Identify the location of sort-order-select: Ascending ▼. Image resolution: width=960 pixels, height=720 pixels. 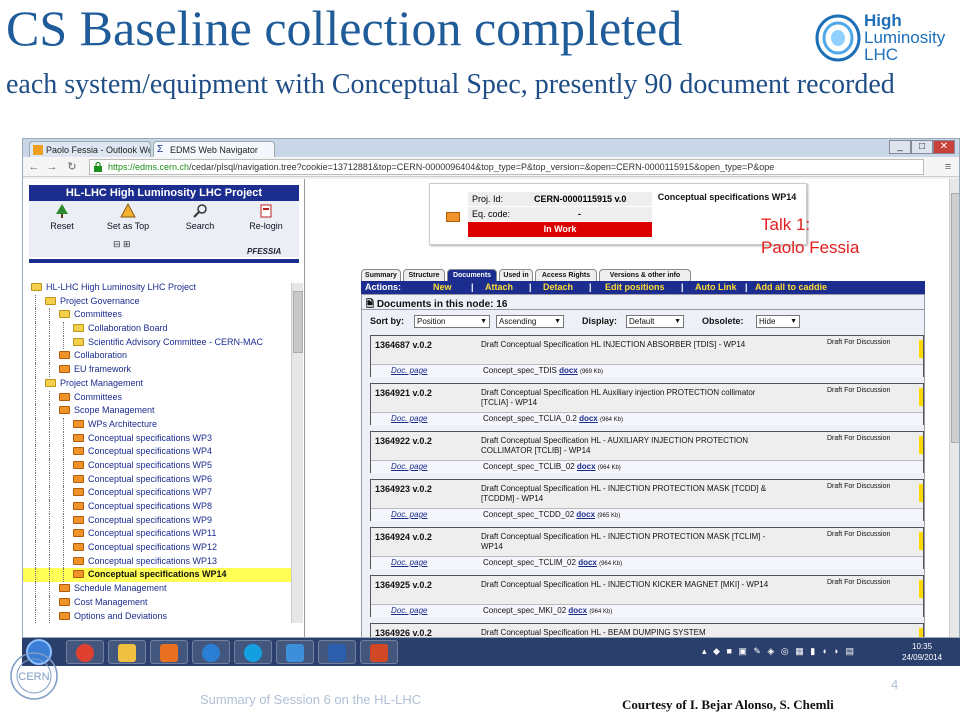
(530, 321).